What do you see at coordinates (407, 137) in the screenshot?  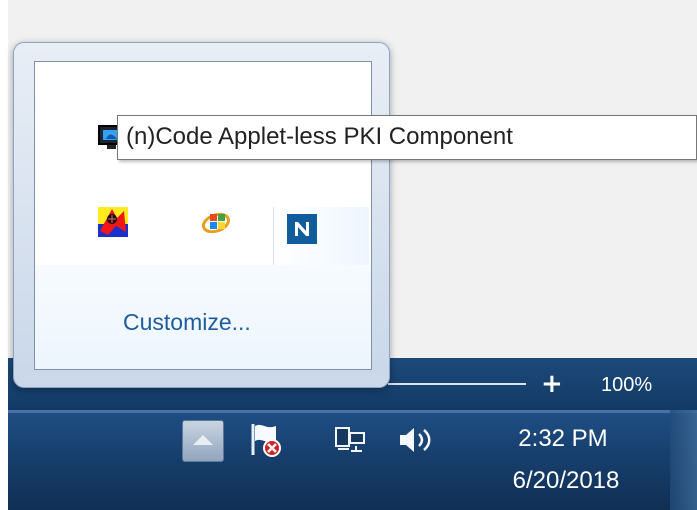 I see `tray-icon-tooltip: (n)Code Applet-less PKI Component` at bounding box center [407, 137].